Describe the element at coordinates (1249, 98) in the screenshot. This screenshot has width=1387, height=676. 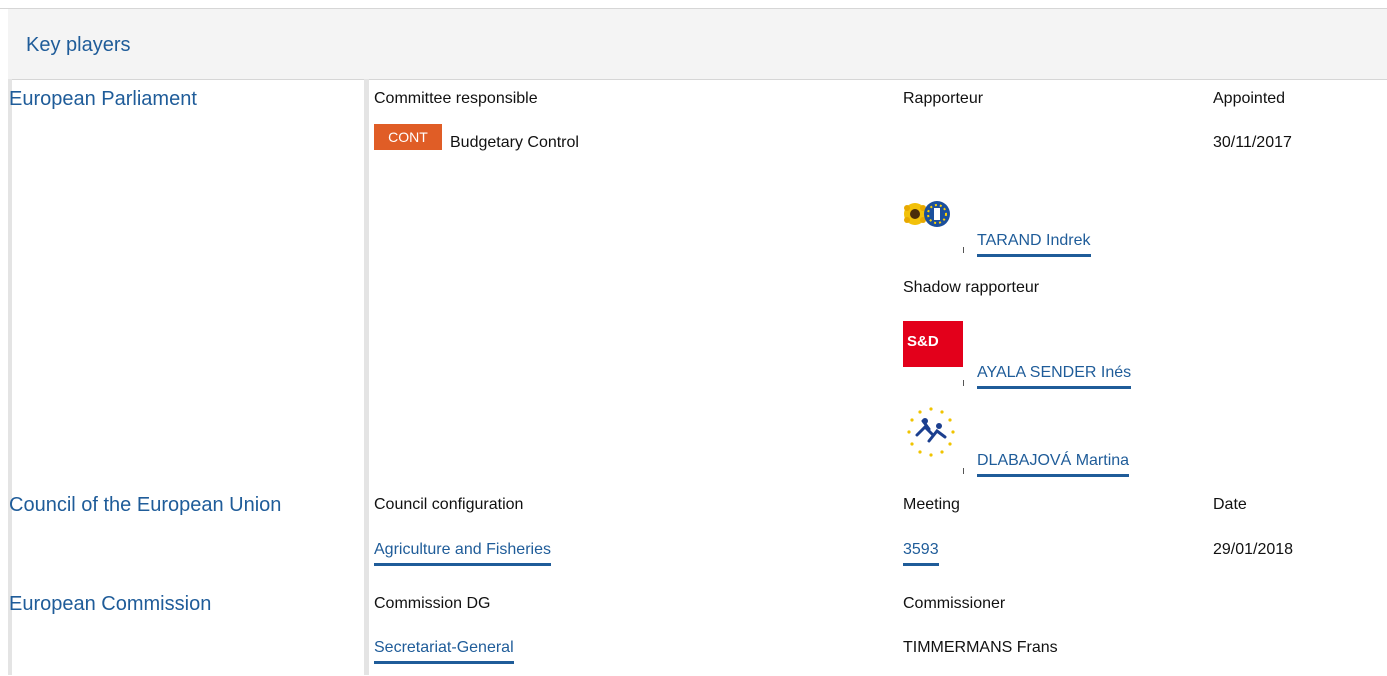
I see `col-appointed: Appointed` at that location.